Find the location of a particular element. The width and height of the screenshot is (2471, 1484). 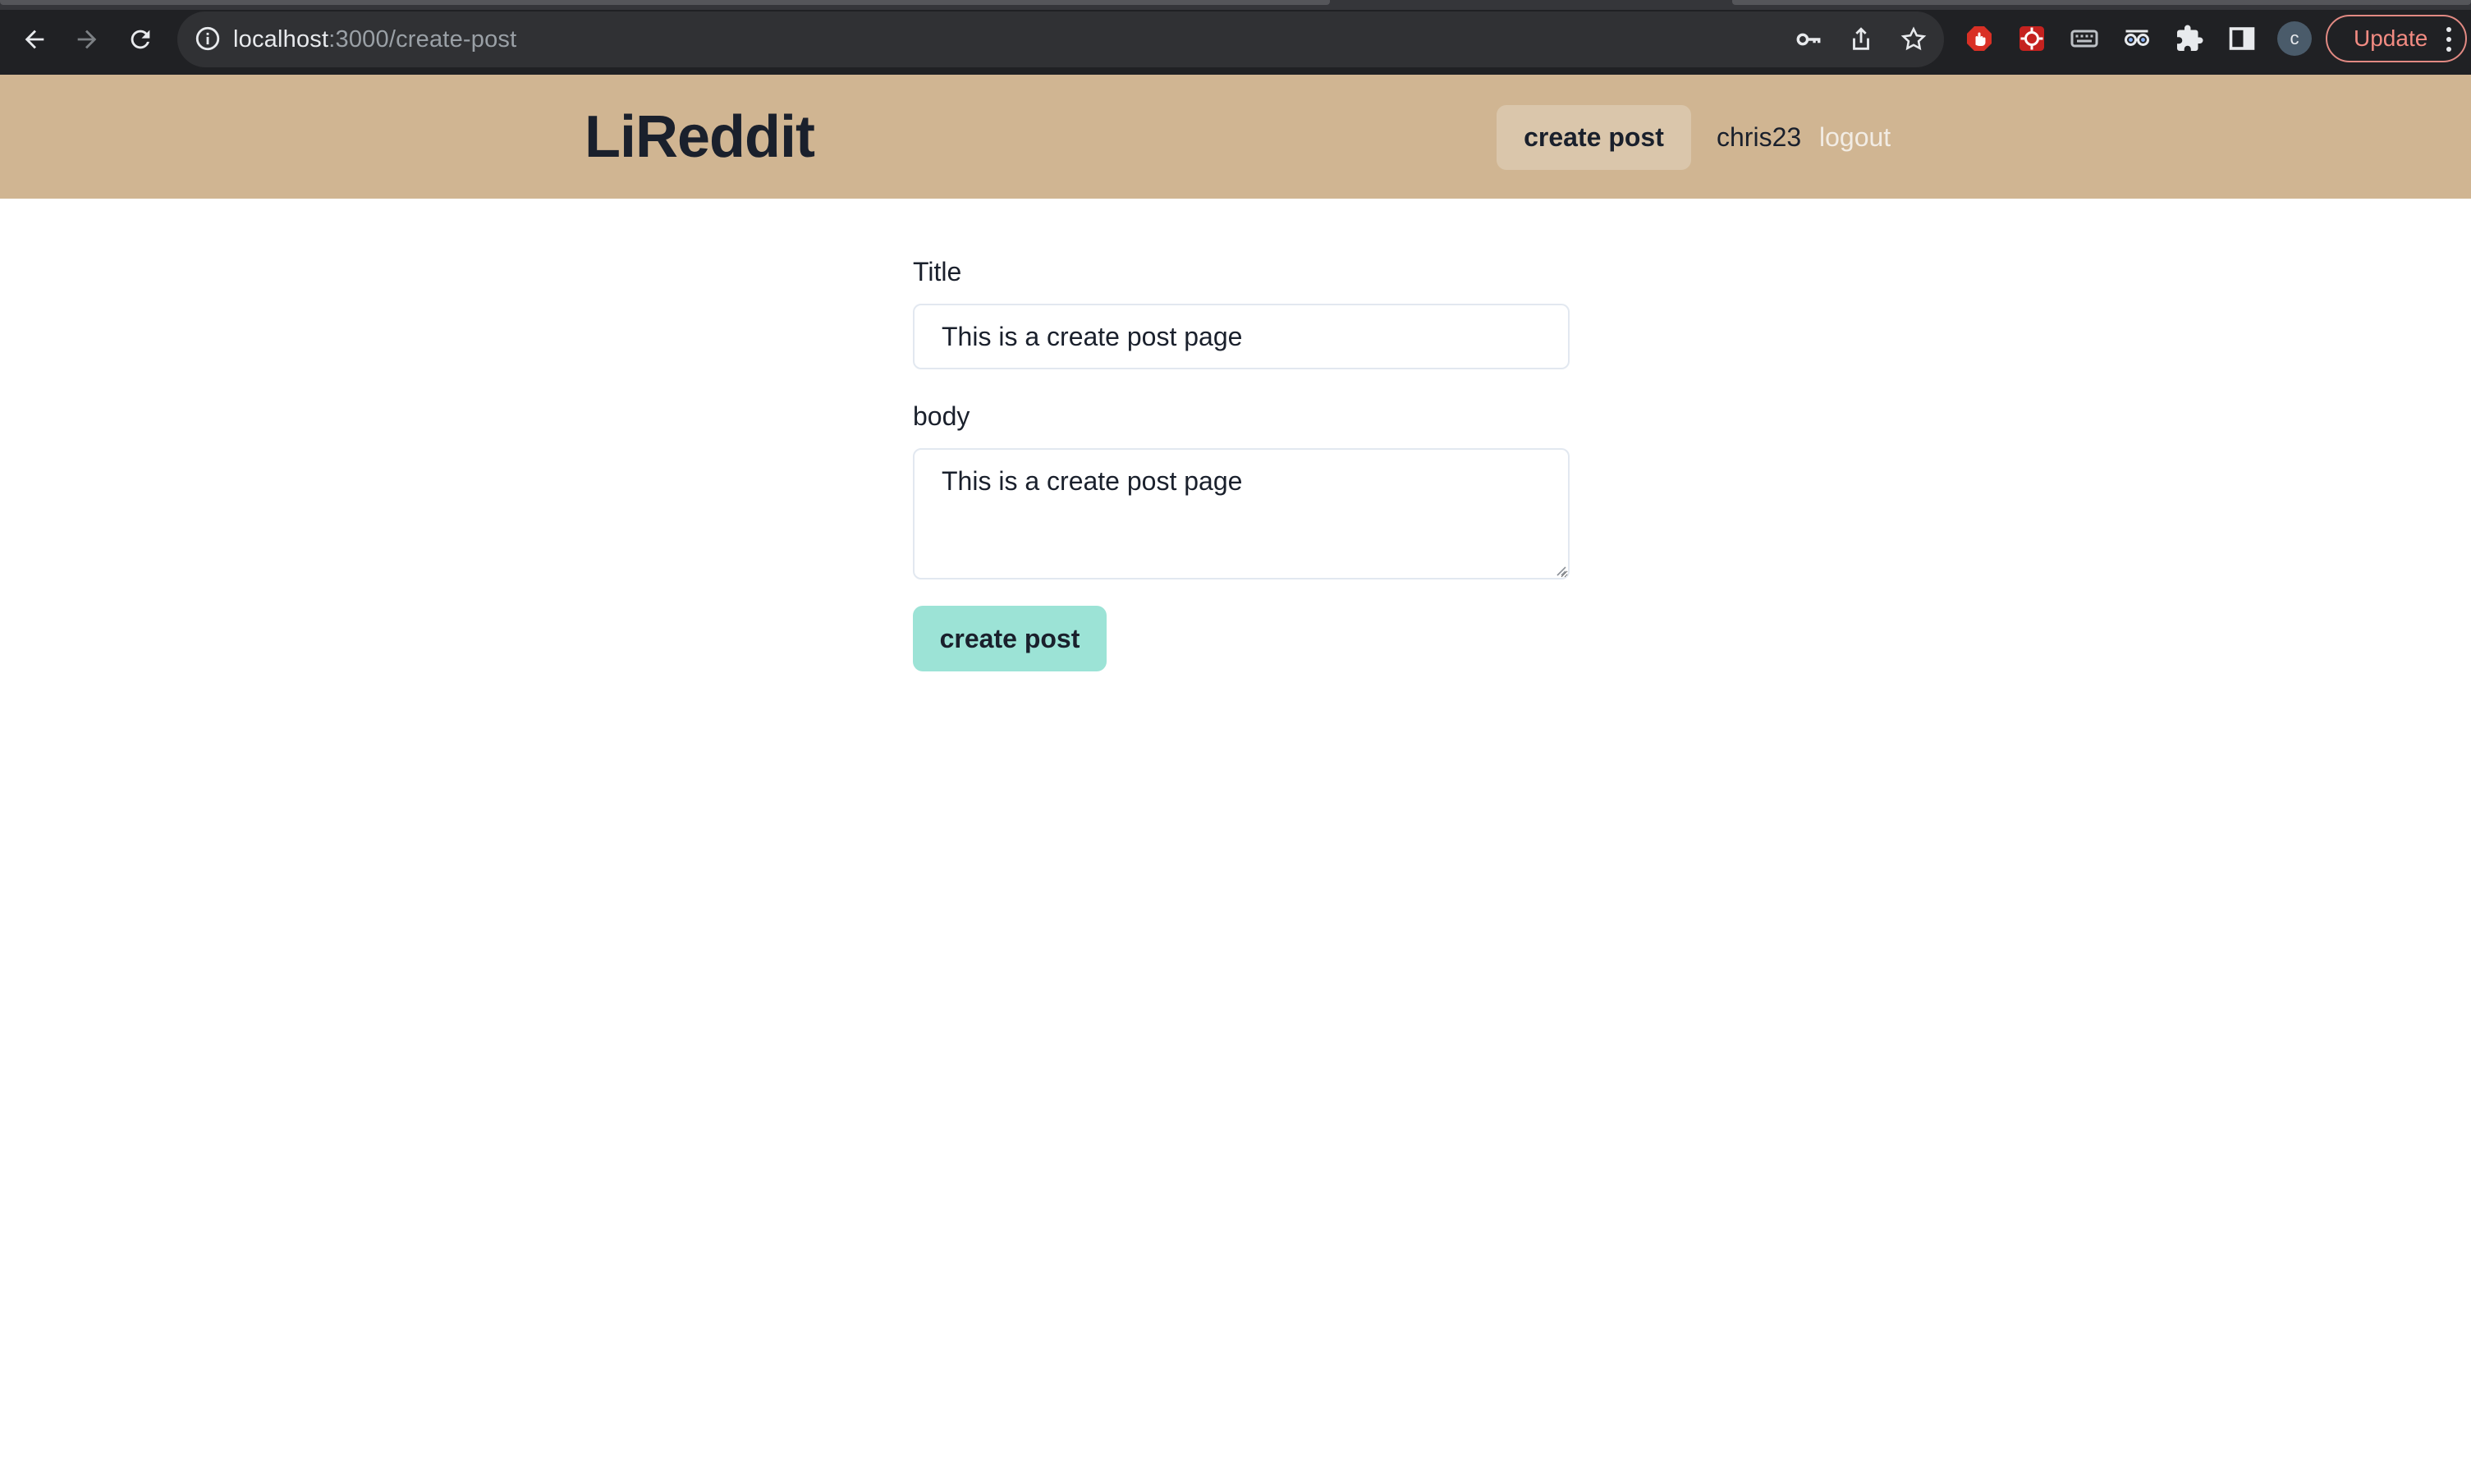

side-panel-icon is located at coordinates (2242, 38).